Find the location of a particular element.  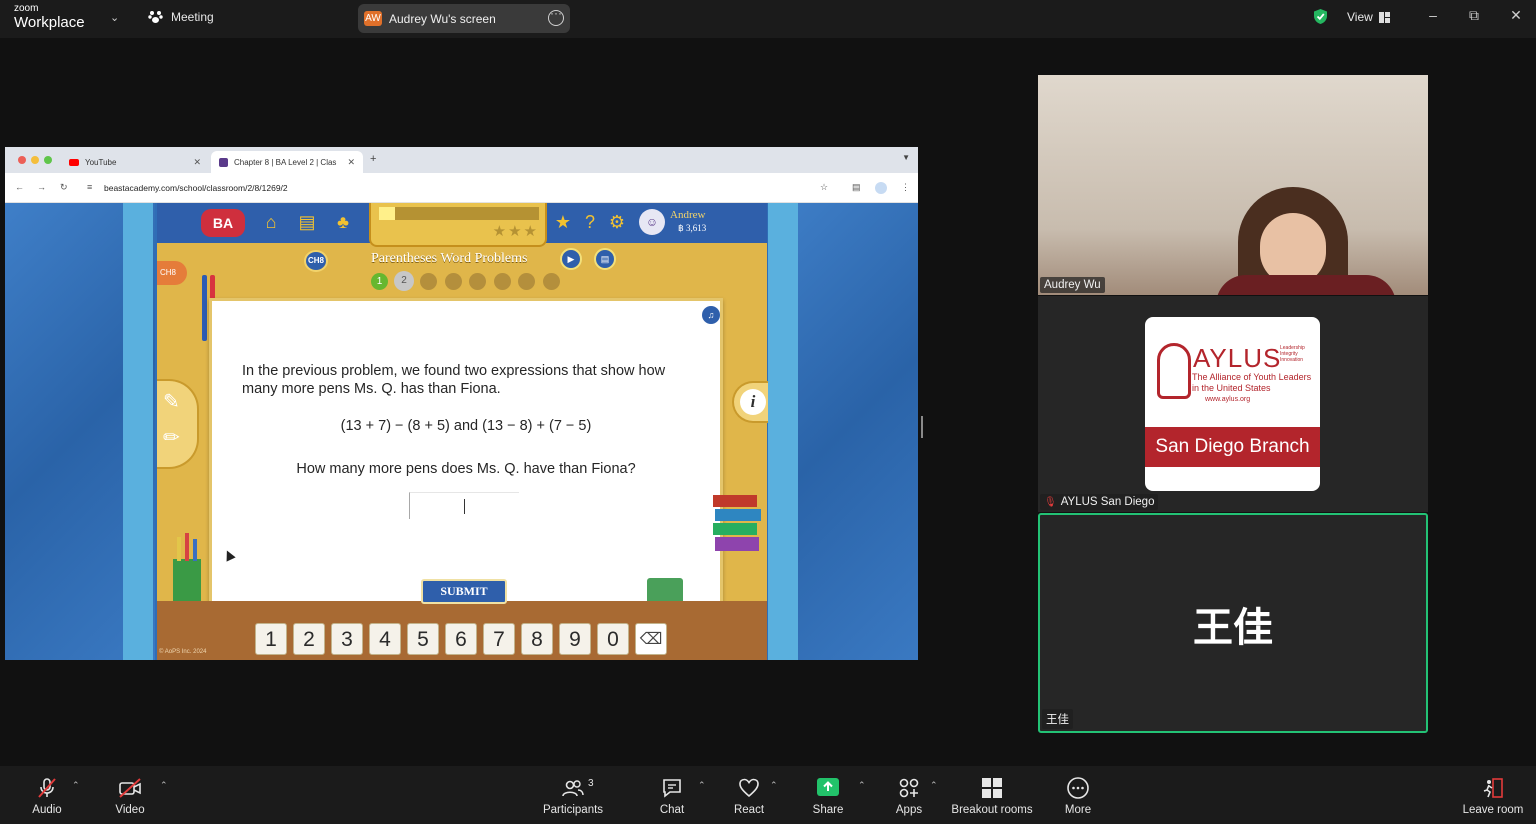

trophy-icon: ★ is located at coordinates (563, 222).